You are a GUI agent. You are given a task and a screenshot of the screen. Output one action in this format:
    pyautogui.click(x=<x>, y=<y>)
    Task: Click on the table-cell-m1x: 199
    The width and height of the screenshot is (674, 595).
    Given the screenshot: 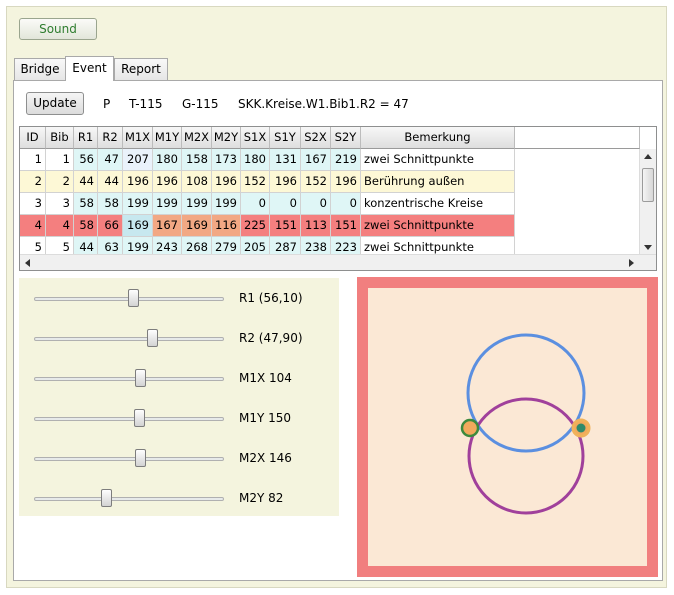 What is the action you would take?
    pyautogui.click(x=138, y=204)
    